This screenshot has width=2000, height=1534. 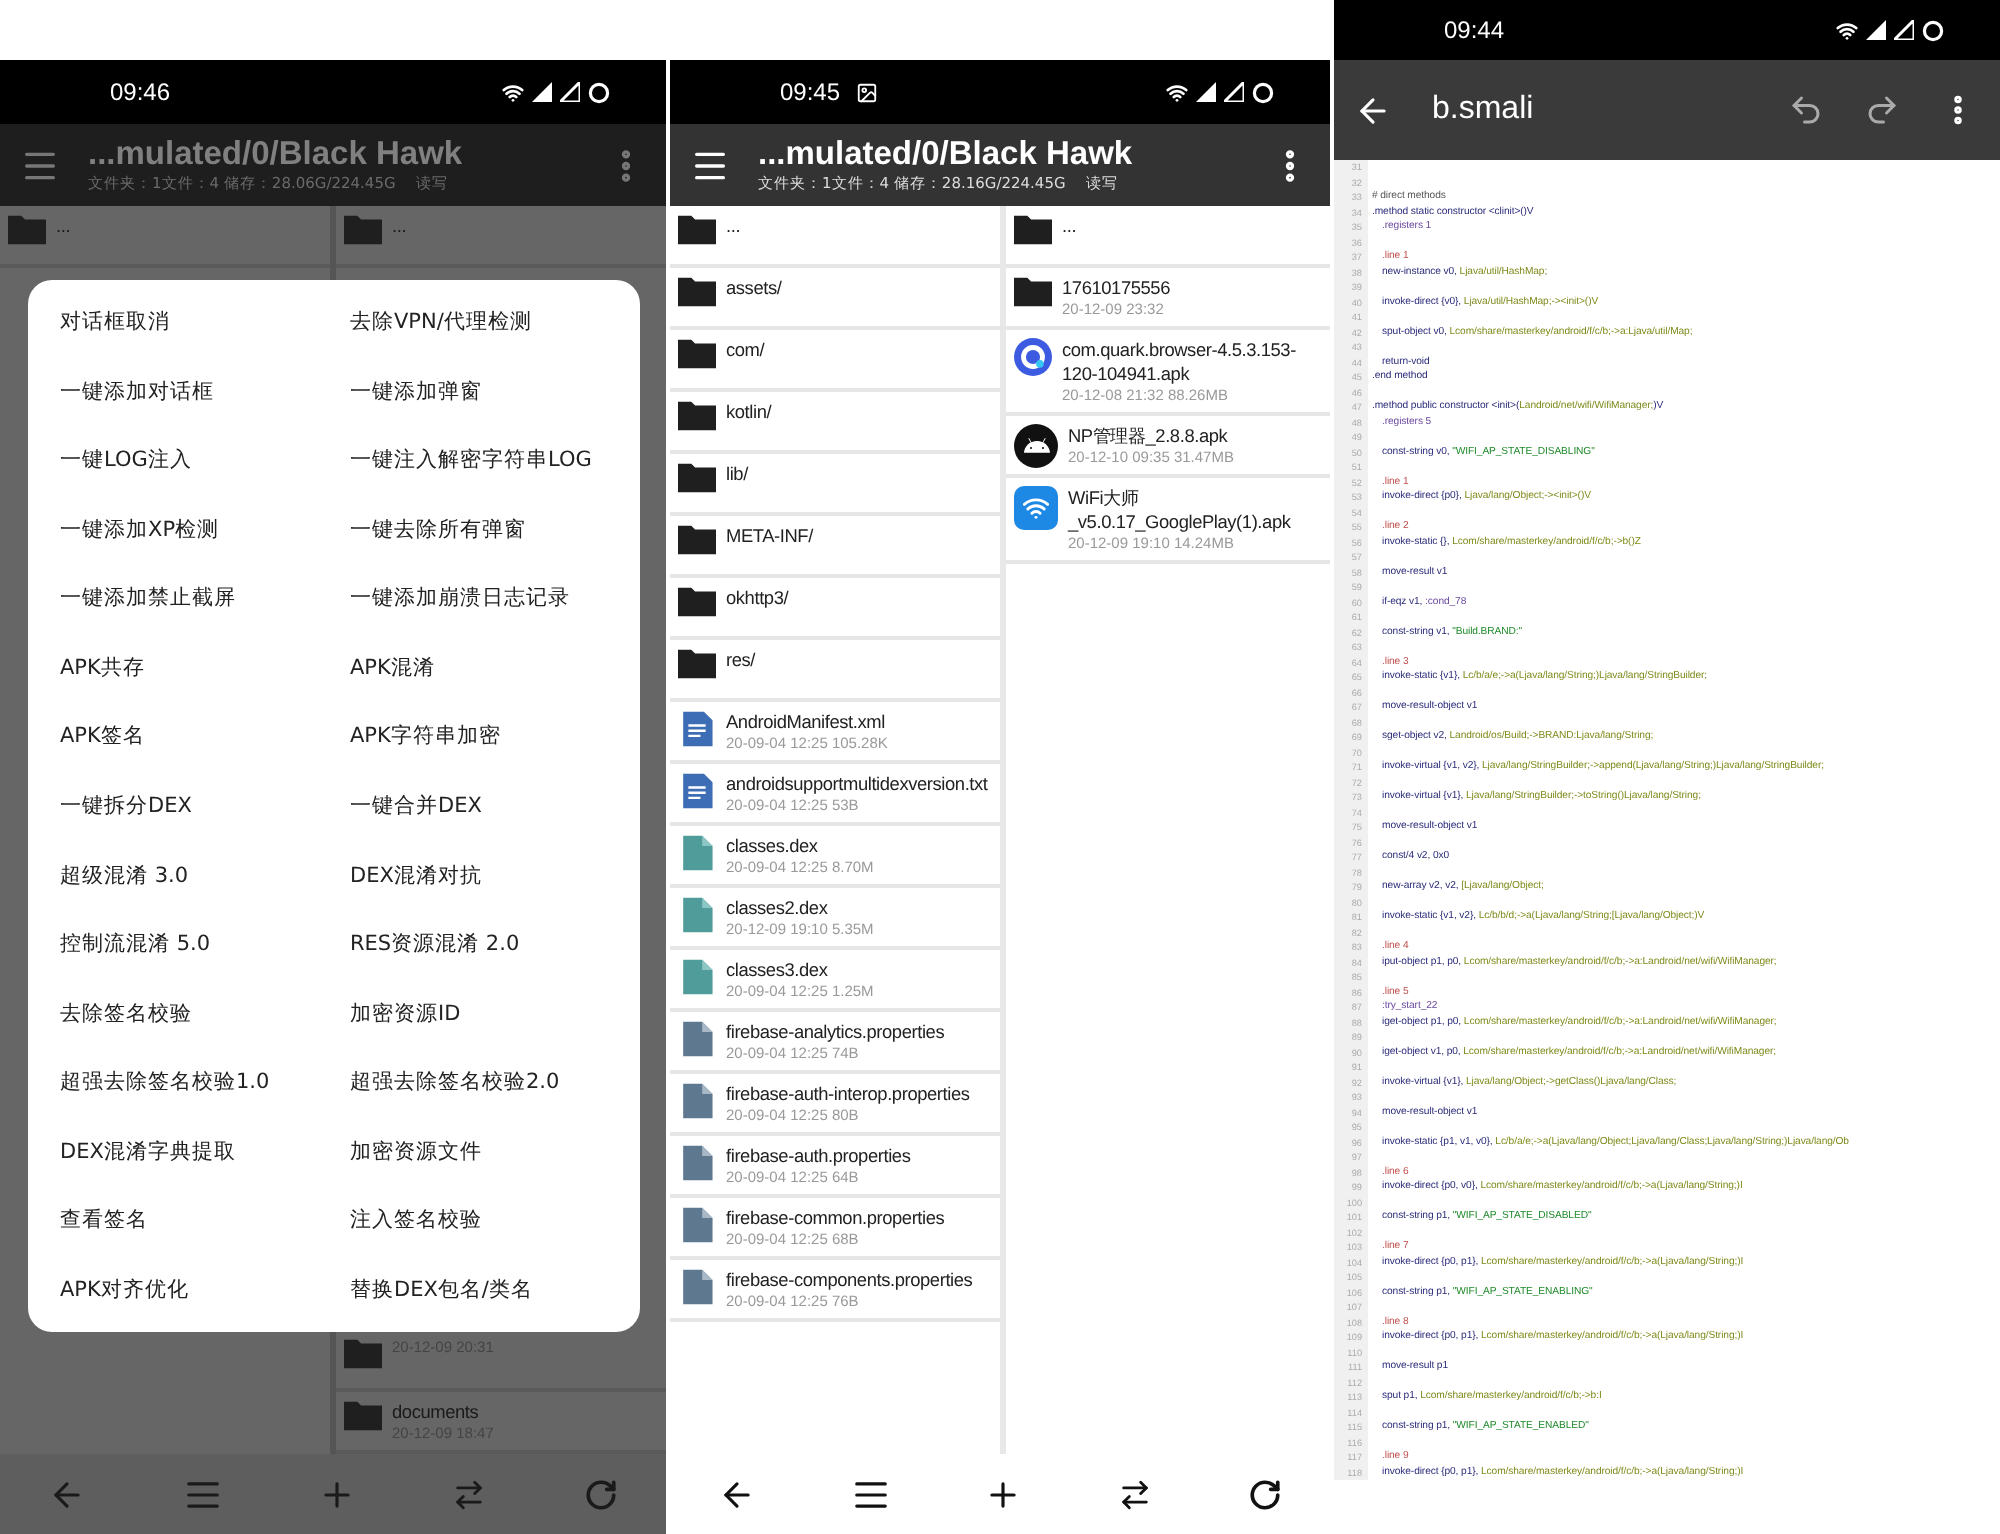 I want to click on menu-item: 控制流混淆 5.0, so click(x=205, y=944).